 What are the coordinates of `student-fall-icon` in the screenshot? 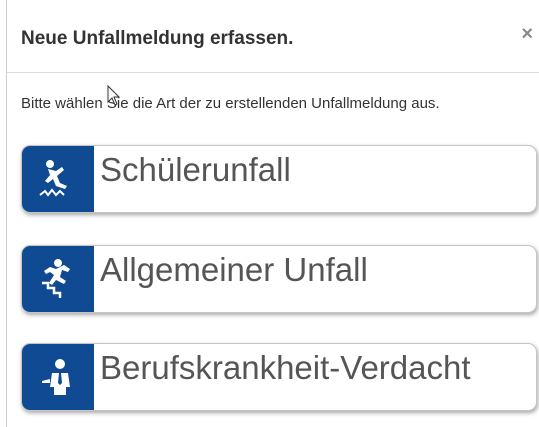 It's located at (53, 178).